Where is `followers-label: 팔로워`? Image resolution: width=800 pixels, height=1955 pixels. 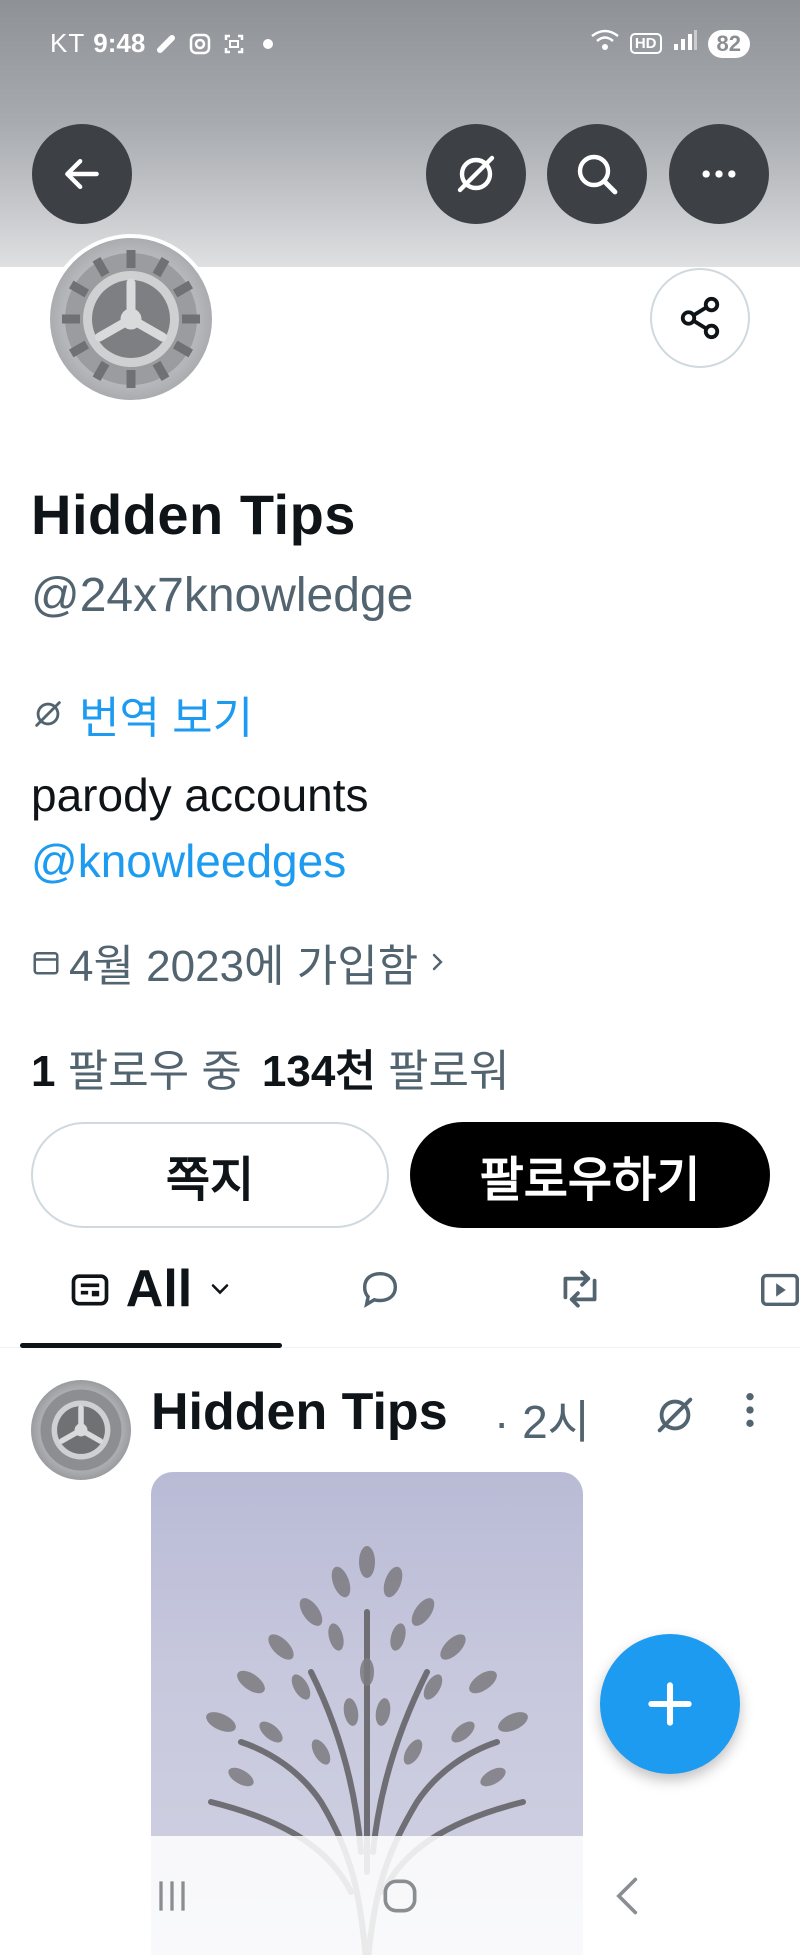 followers-label: 팔로워 is located at coordinates (449, 1071).